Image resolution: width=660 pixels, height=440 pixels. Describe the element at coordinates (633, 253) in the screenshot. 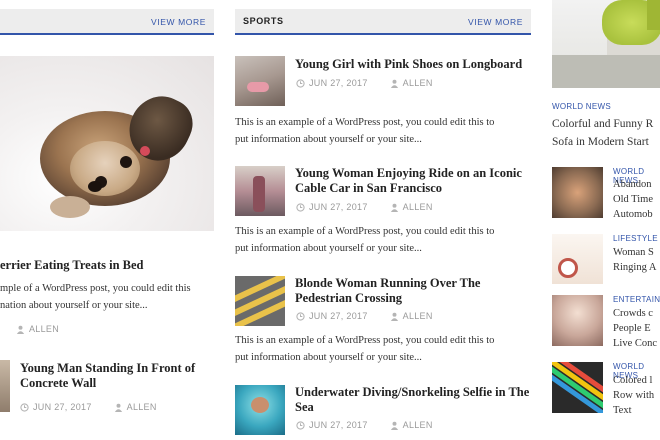

I see `item-title-line-1: Woman S` at that location.